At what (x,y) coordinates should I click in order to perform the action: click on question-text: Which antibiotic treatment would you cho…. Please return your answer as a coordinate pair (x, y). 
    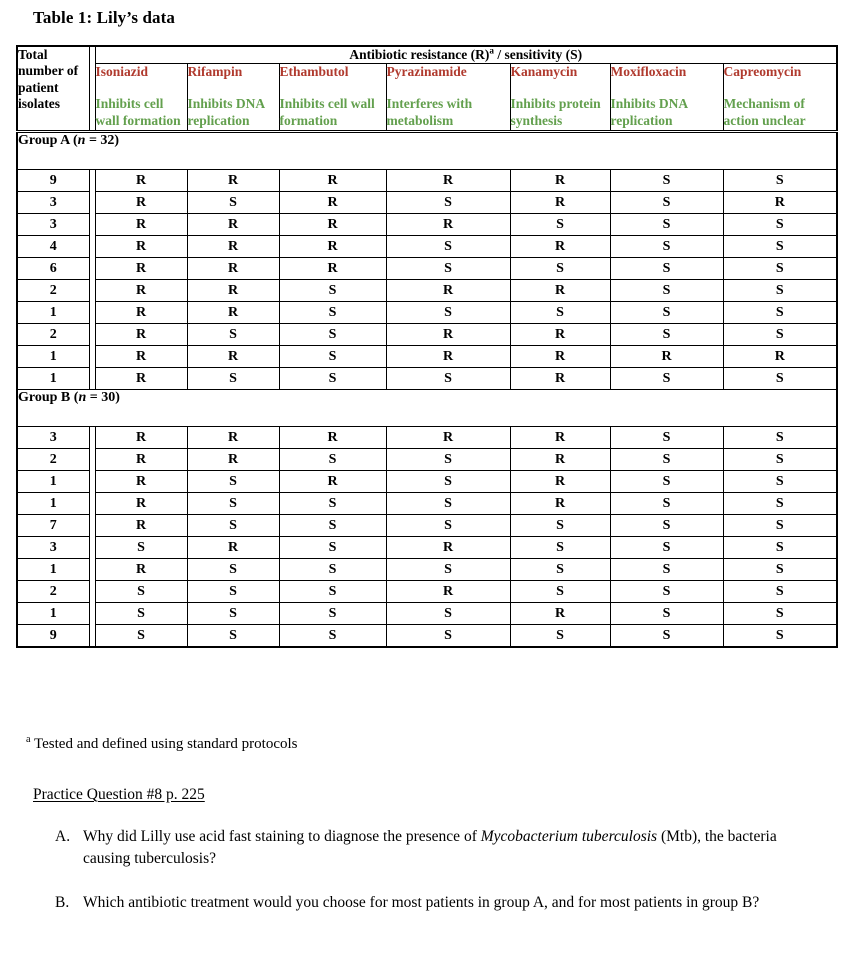
    Looking at the image, I should click on (421, 902).